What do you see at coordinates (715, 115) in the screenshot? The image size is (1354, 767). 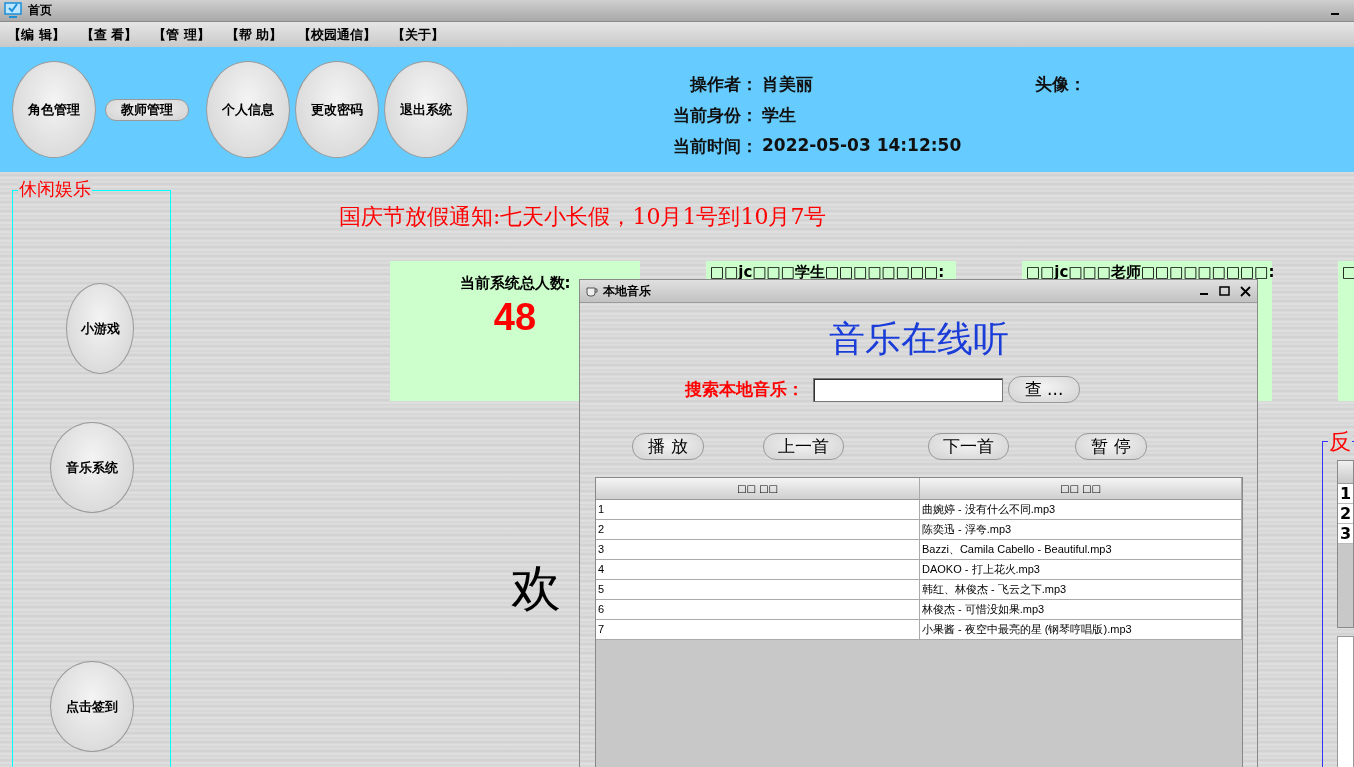 I see `info-label: 当前身份：` at bounding box center [715, 115].